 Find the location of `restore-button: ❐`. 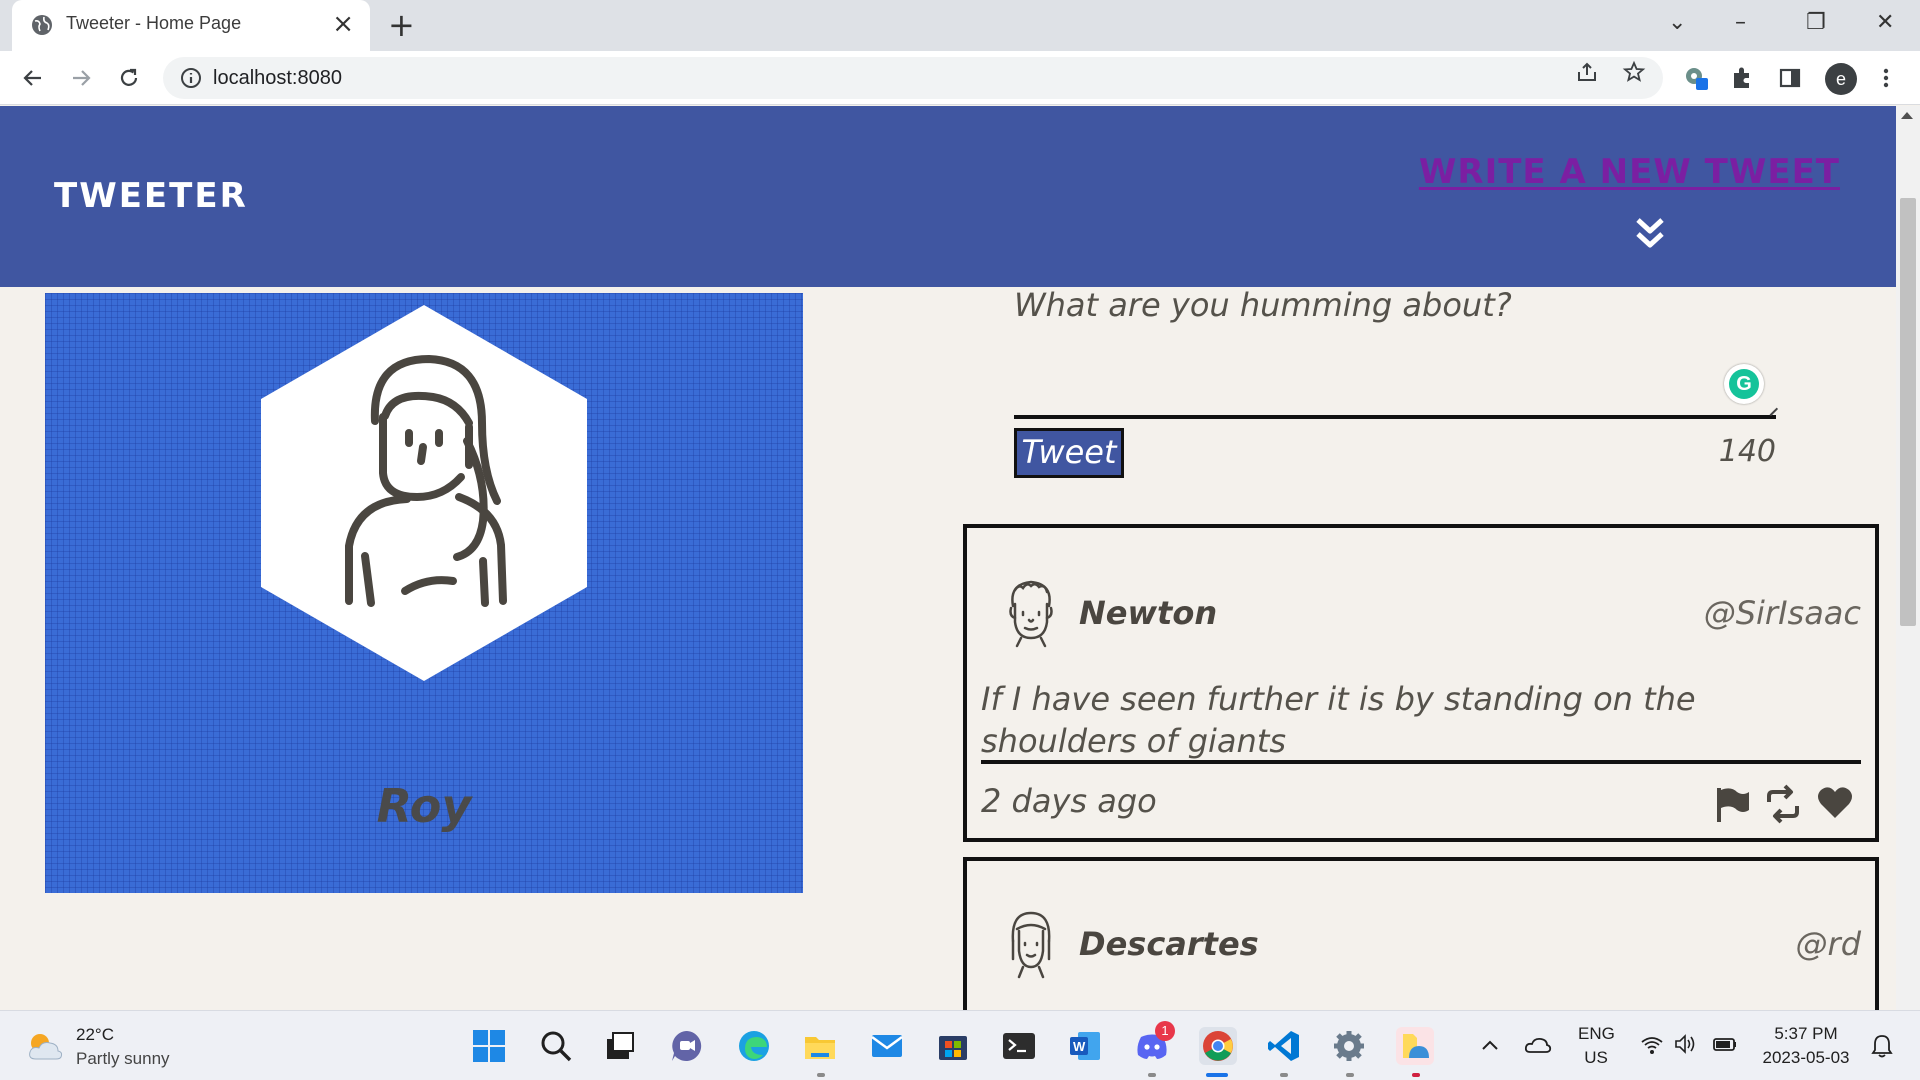

restore-button: ❐ is located at coordinates (1816, 23).